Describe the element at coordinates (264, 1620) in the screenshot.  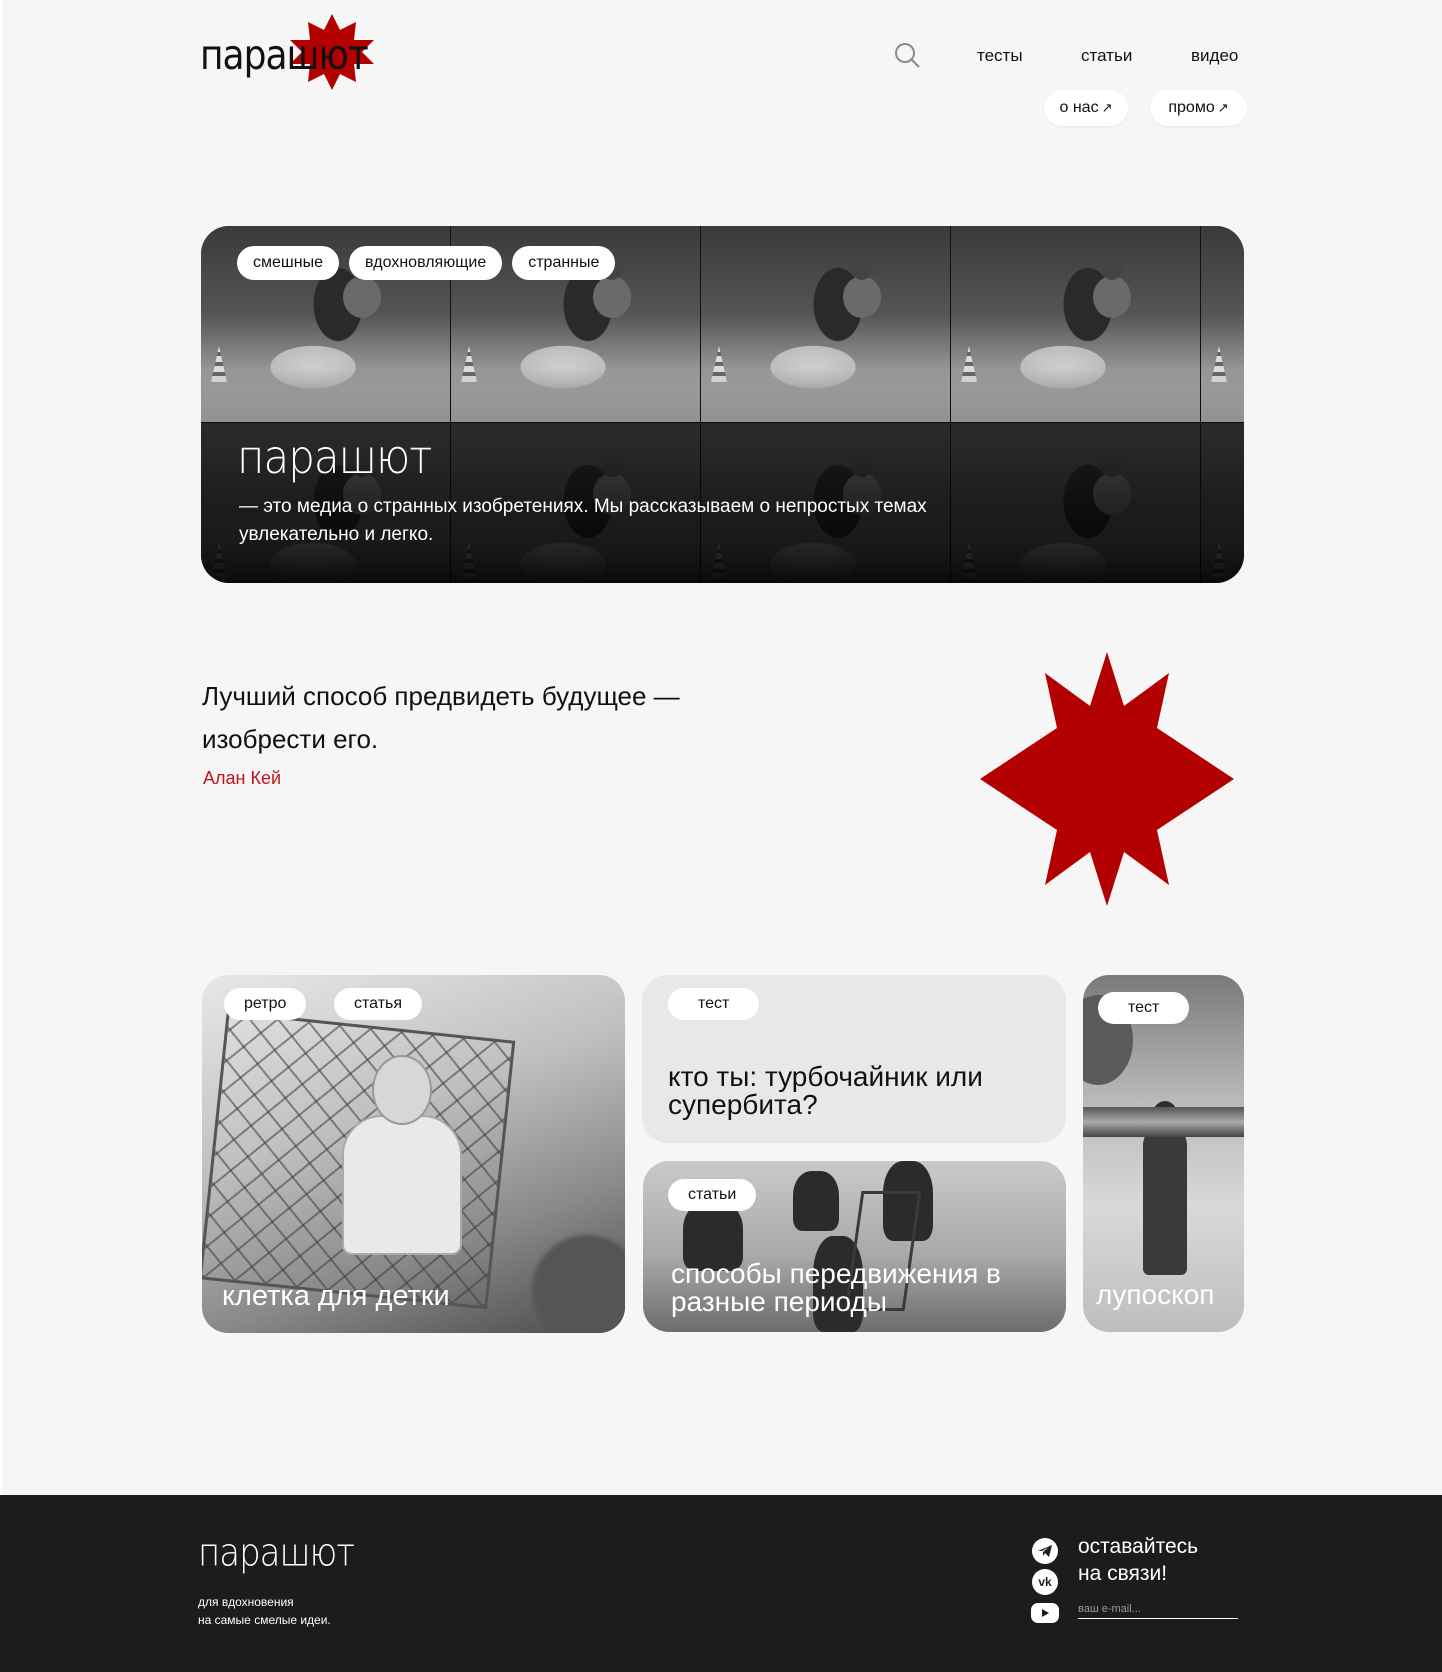
I see `footer-tagline-line: на самые смелые идеи.` at that location.